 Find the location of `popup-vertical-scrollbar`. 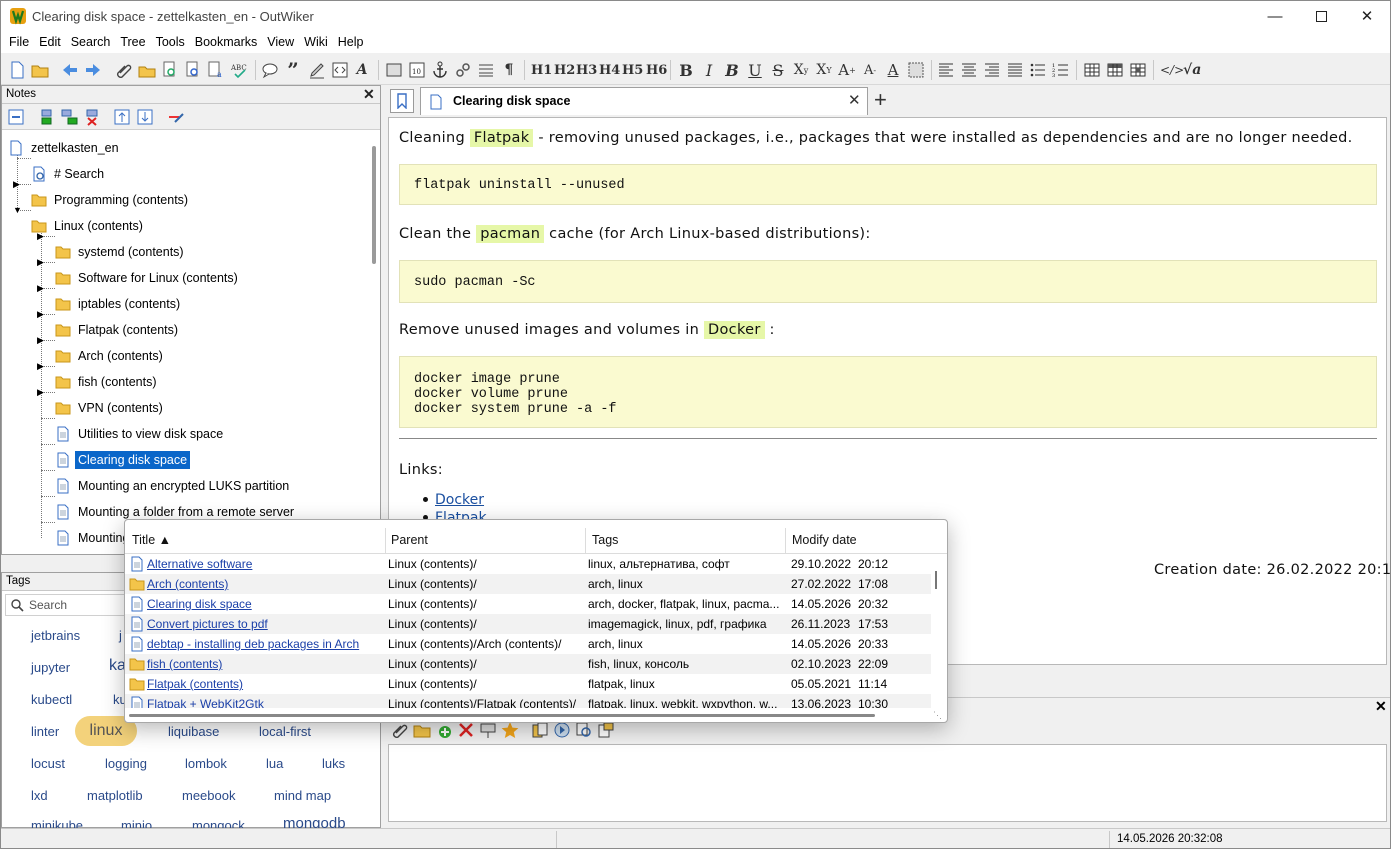

popup-vertical-scrollbar is located at coordinates (939, 580).